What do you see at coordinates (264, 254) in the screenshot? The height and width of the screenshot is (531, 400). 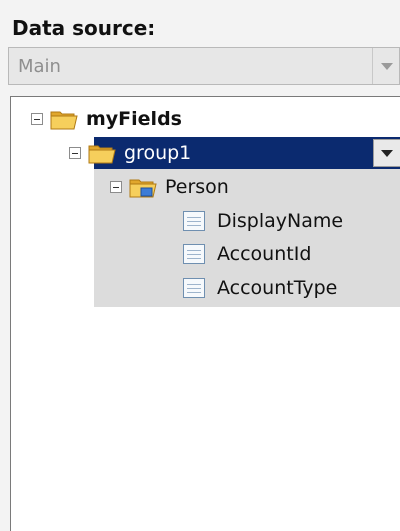 I see `tree-node-label: AccountId` at bounding box center [264, 254].